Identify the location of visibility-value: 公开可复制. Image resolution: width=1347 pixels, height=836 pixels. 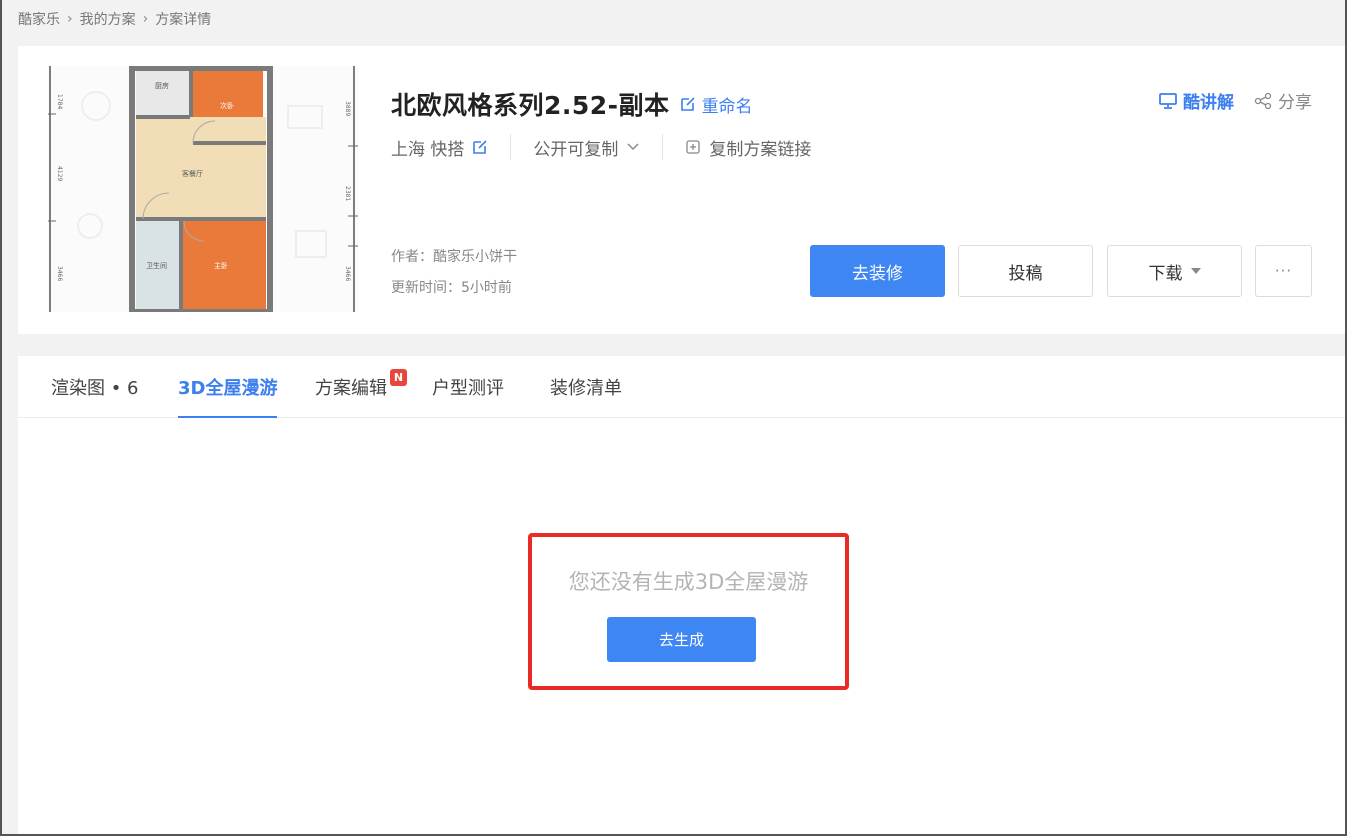
(576, 149).